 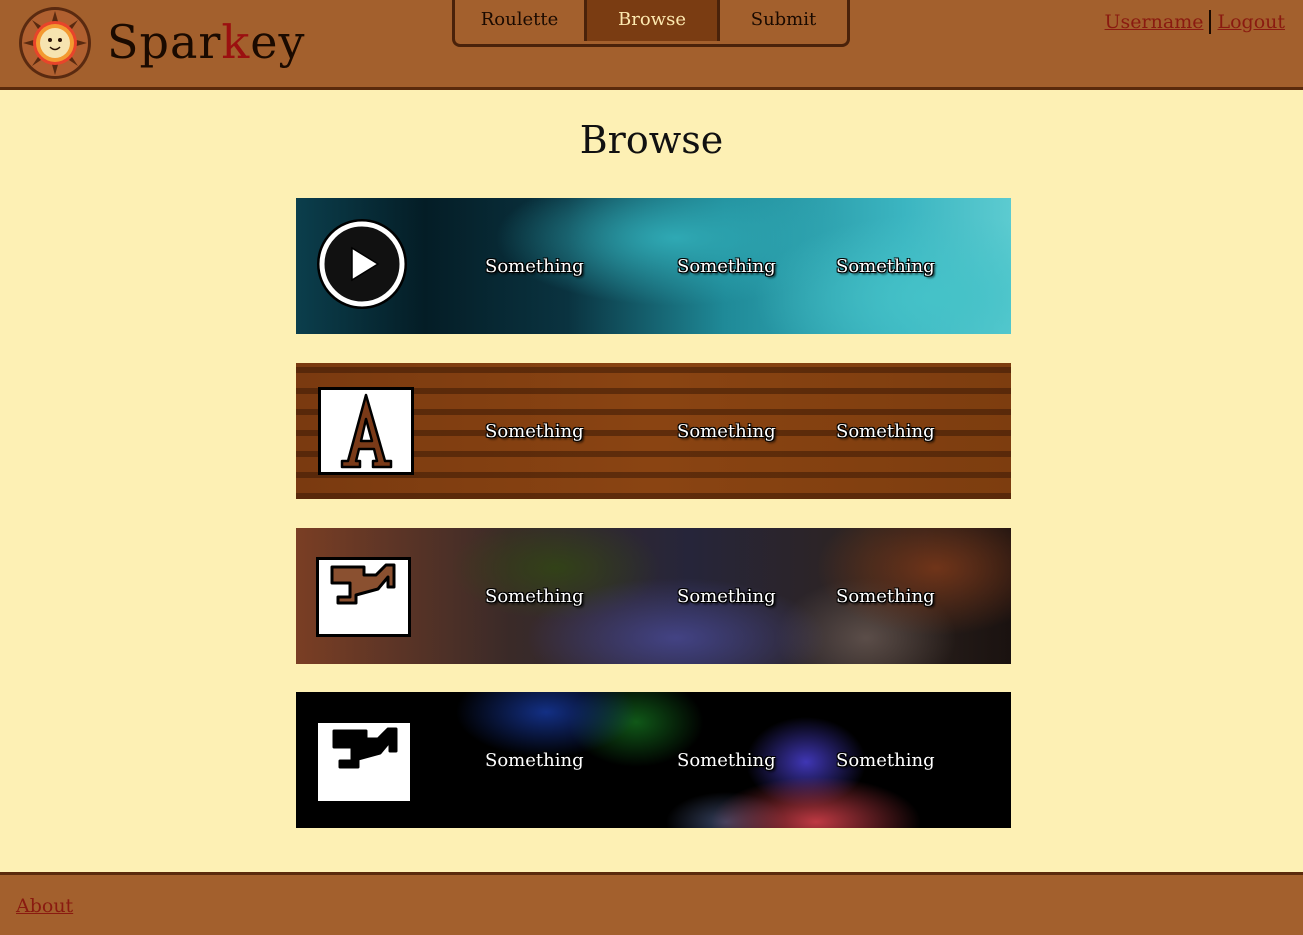 I want to click on text-letter-a-icon, so click(x=366, y=433).